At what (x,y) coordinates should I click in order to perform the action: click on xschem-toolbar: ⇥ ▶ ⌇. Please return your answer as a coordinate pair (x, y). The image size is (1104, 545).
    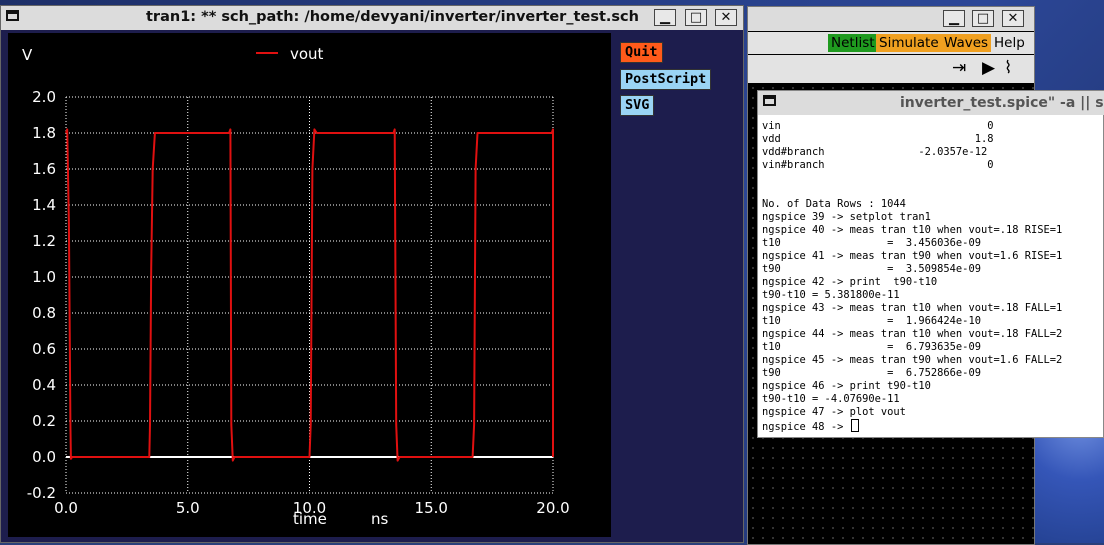
    Looking at the image, I should click on (891, 69).